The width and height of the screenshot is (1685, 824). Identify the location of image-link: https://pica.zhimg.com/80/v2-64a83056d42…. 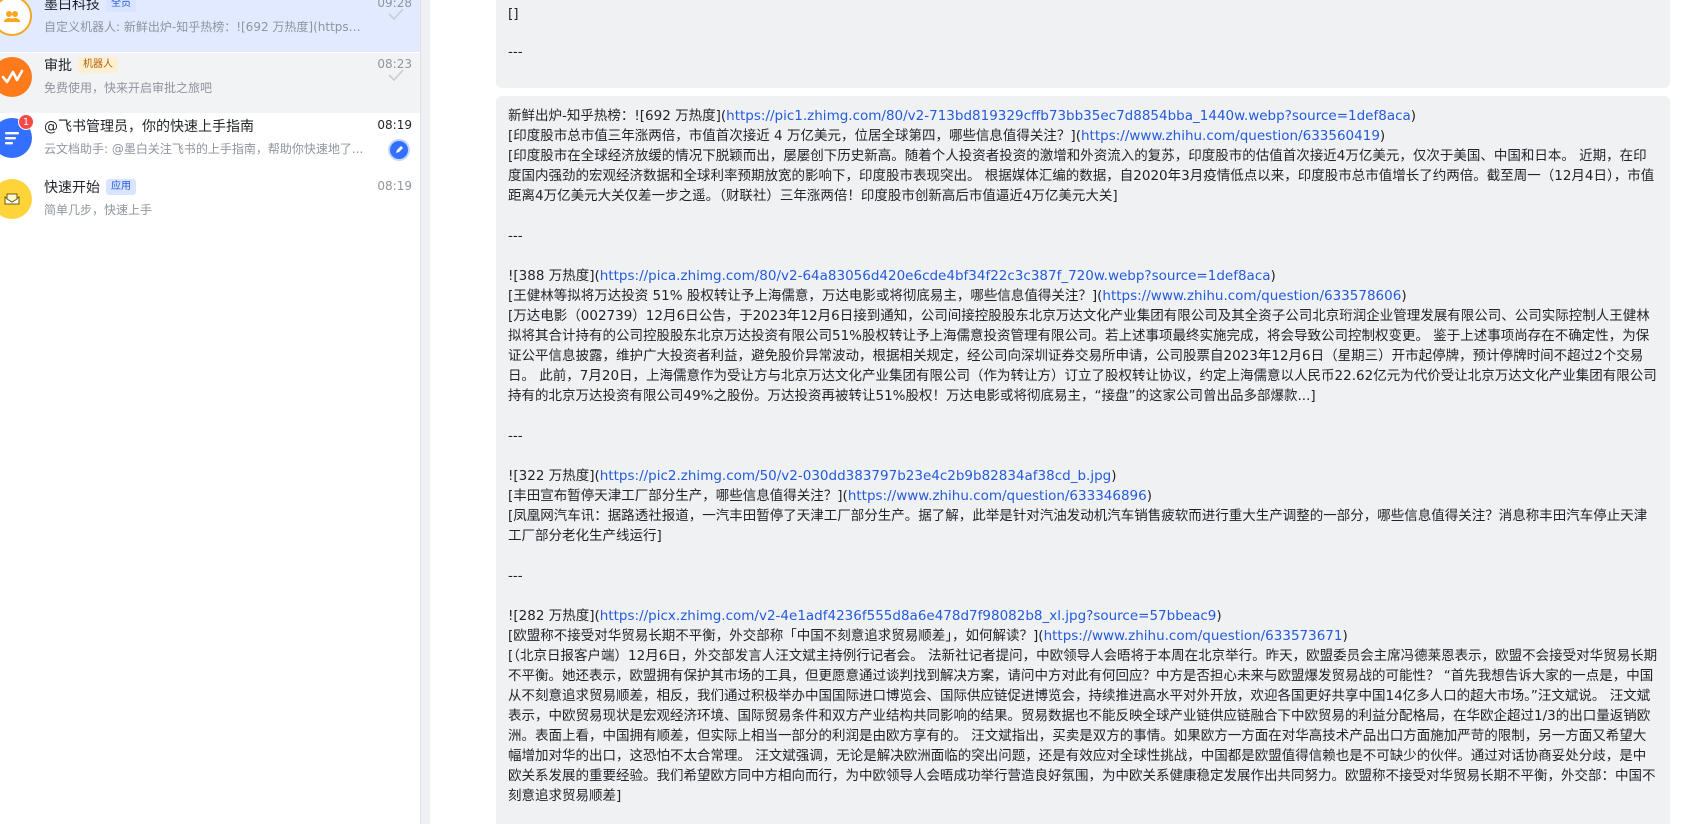
(935, 276).